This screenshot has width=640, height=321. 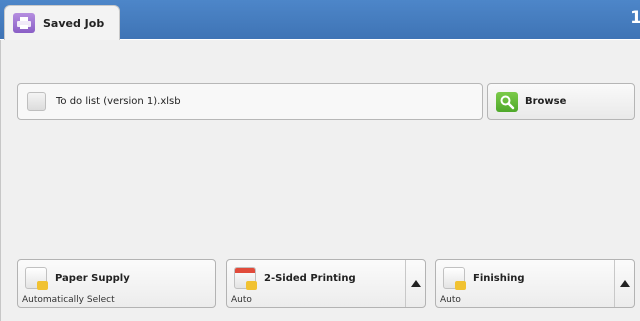 What do you see at coordinates (245, 278) in the screenshot?
I see `duplex-icon` at bounding box center [245, 278].